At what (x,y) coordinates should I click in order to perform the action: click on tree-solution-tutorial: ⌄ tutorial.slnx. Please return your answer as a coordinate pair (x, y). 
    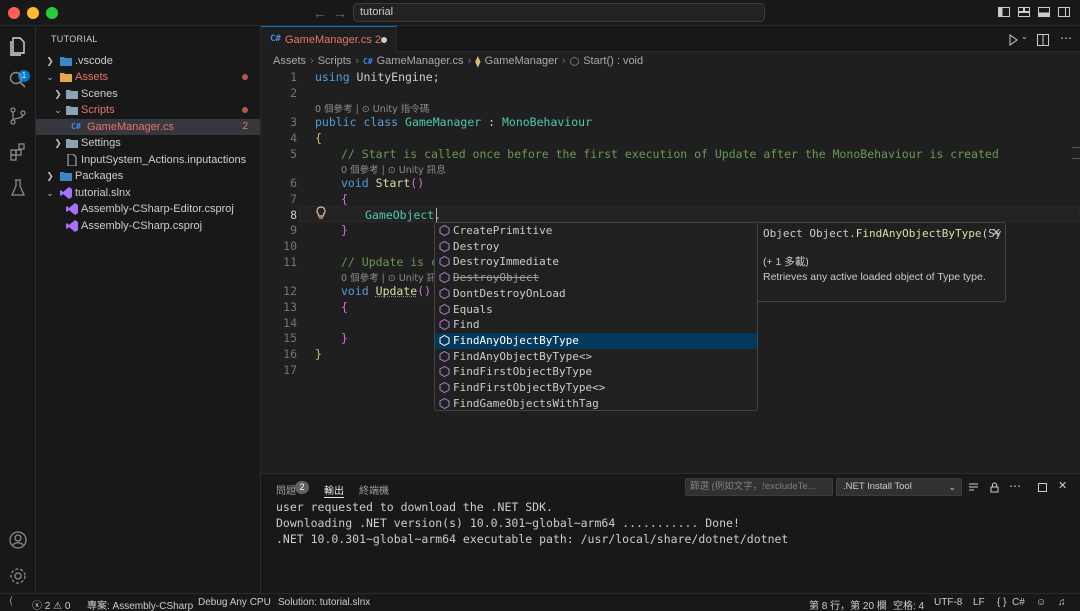
    Looking at the image, I should click on (148, 193).